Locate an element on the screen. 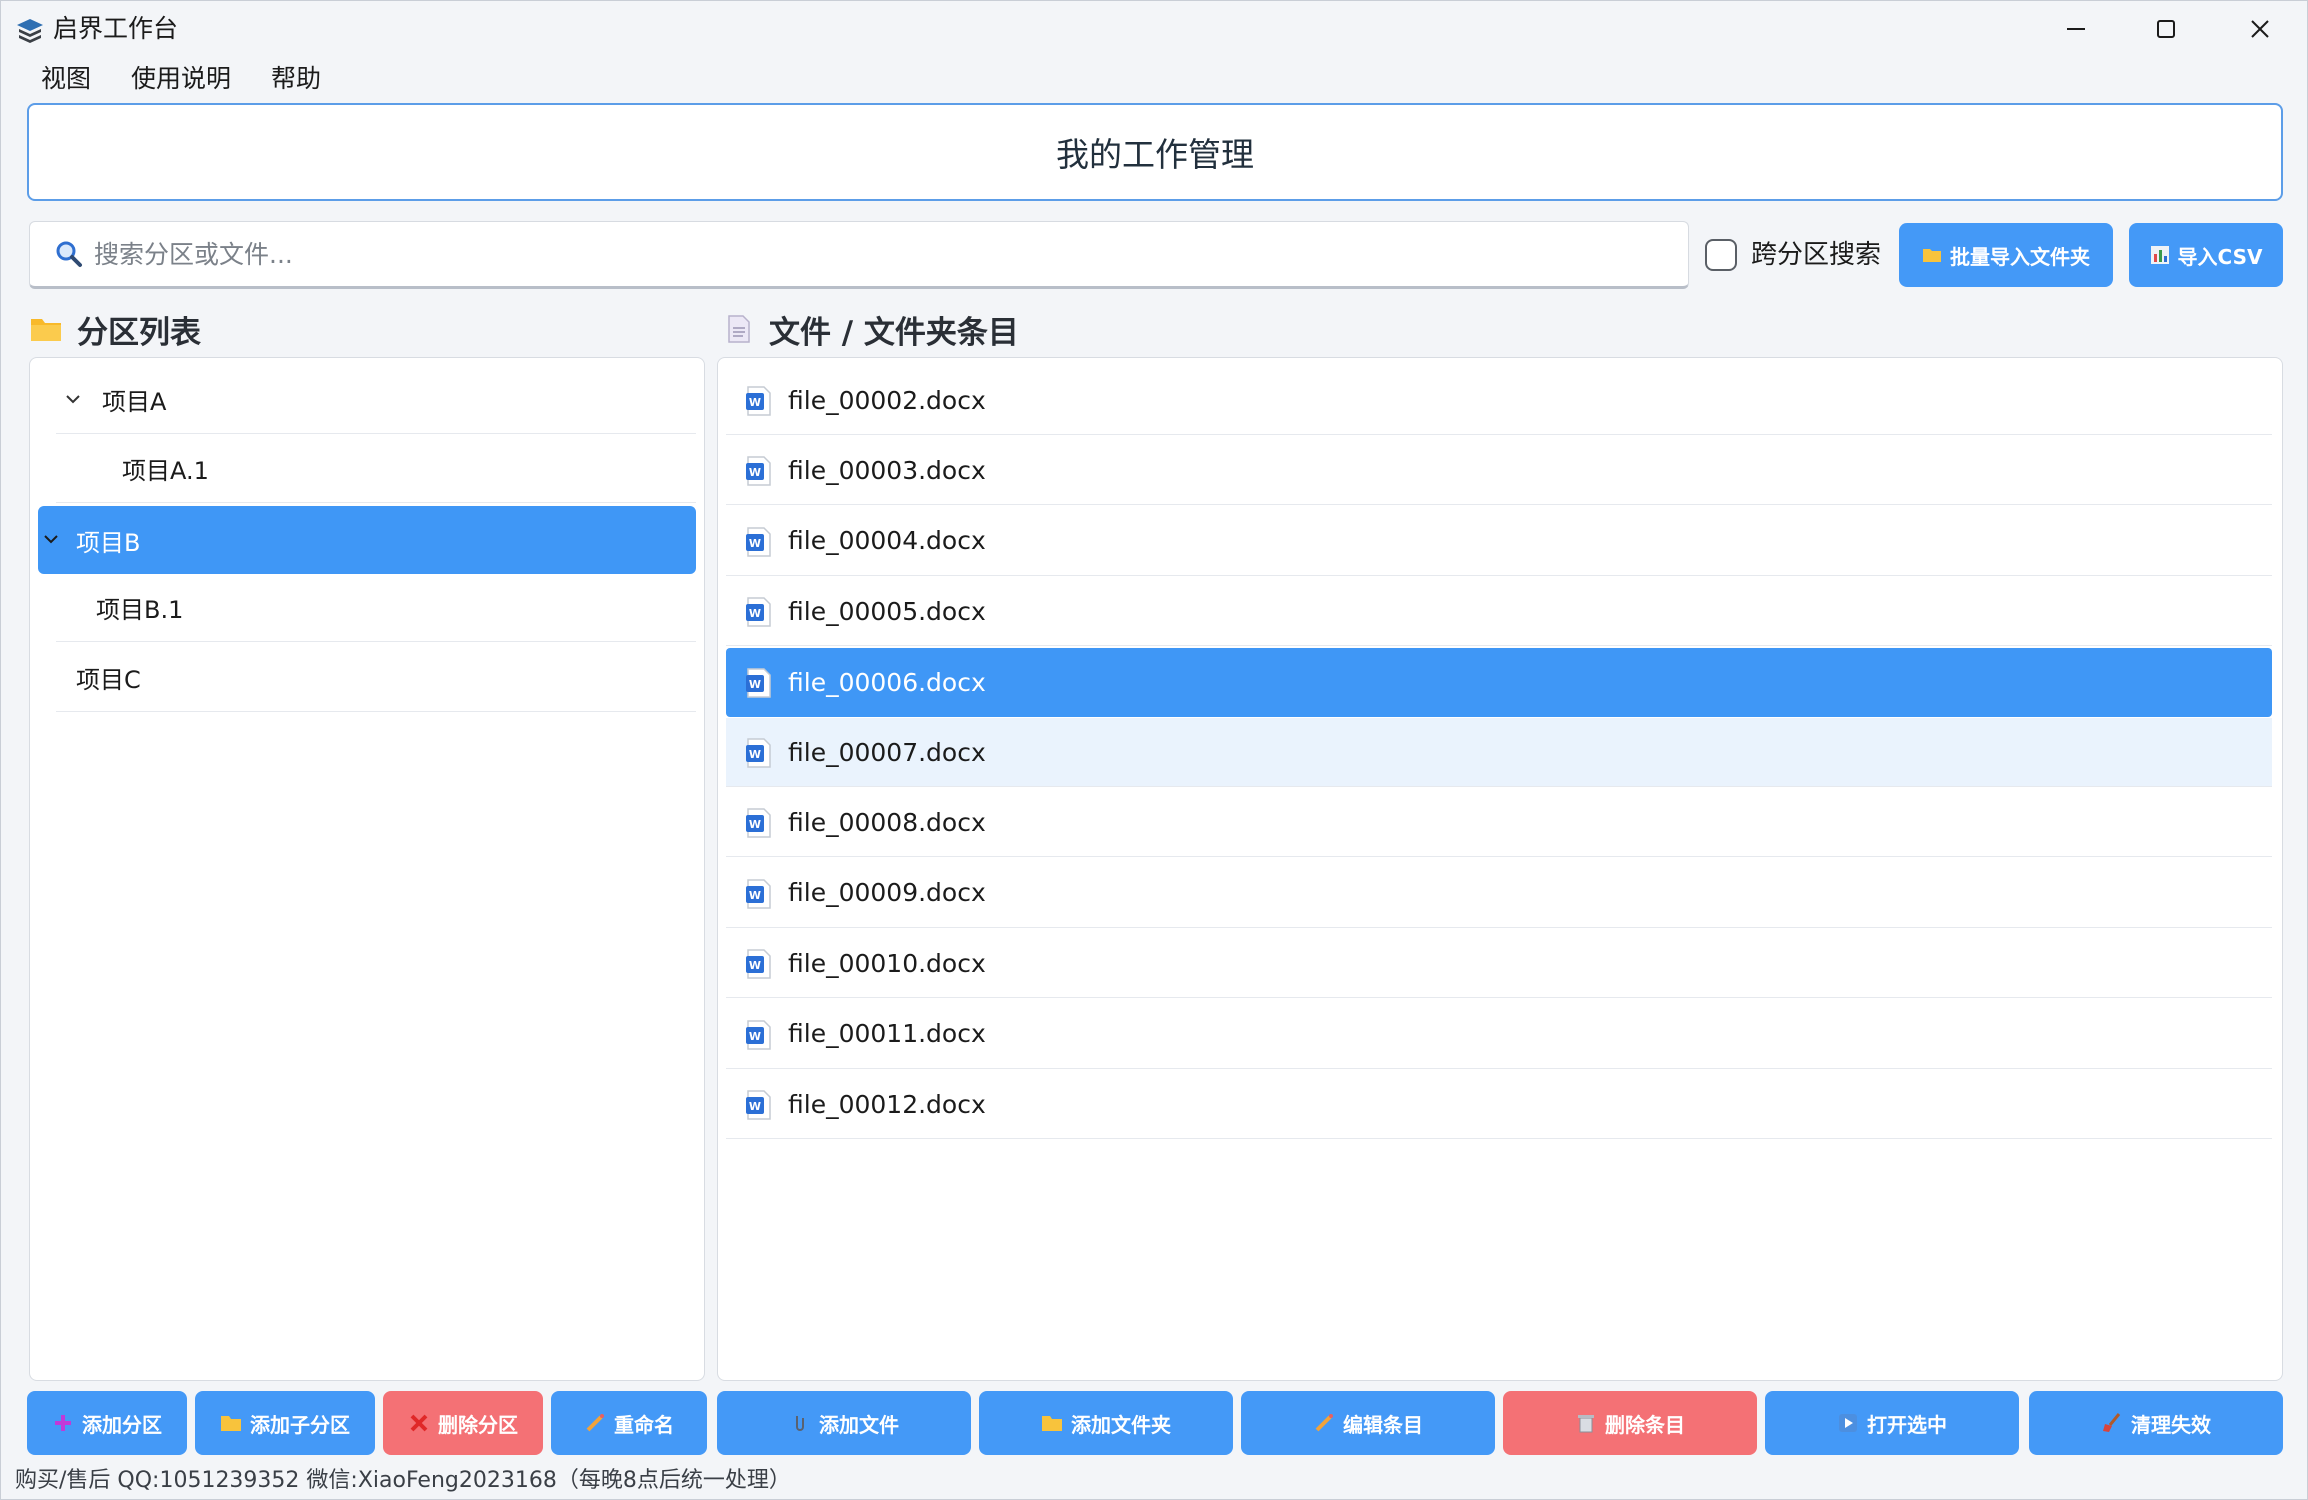  minimize-icon is located at coordinates (2076, 29).